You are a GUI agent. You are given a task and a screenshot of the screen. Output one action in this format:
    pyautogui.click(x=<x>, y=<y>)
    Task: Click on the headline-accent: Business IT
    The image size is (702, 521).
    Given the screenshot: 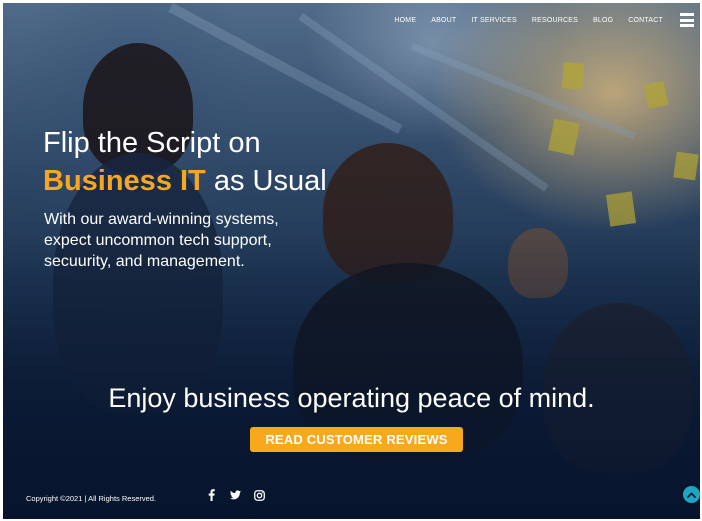 What is the action you would take?
    pyautogui.click(x=124, y=181)
    